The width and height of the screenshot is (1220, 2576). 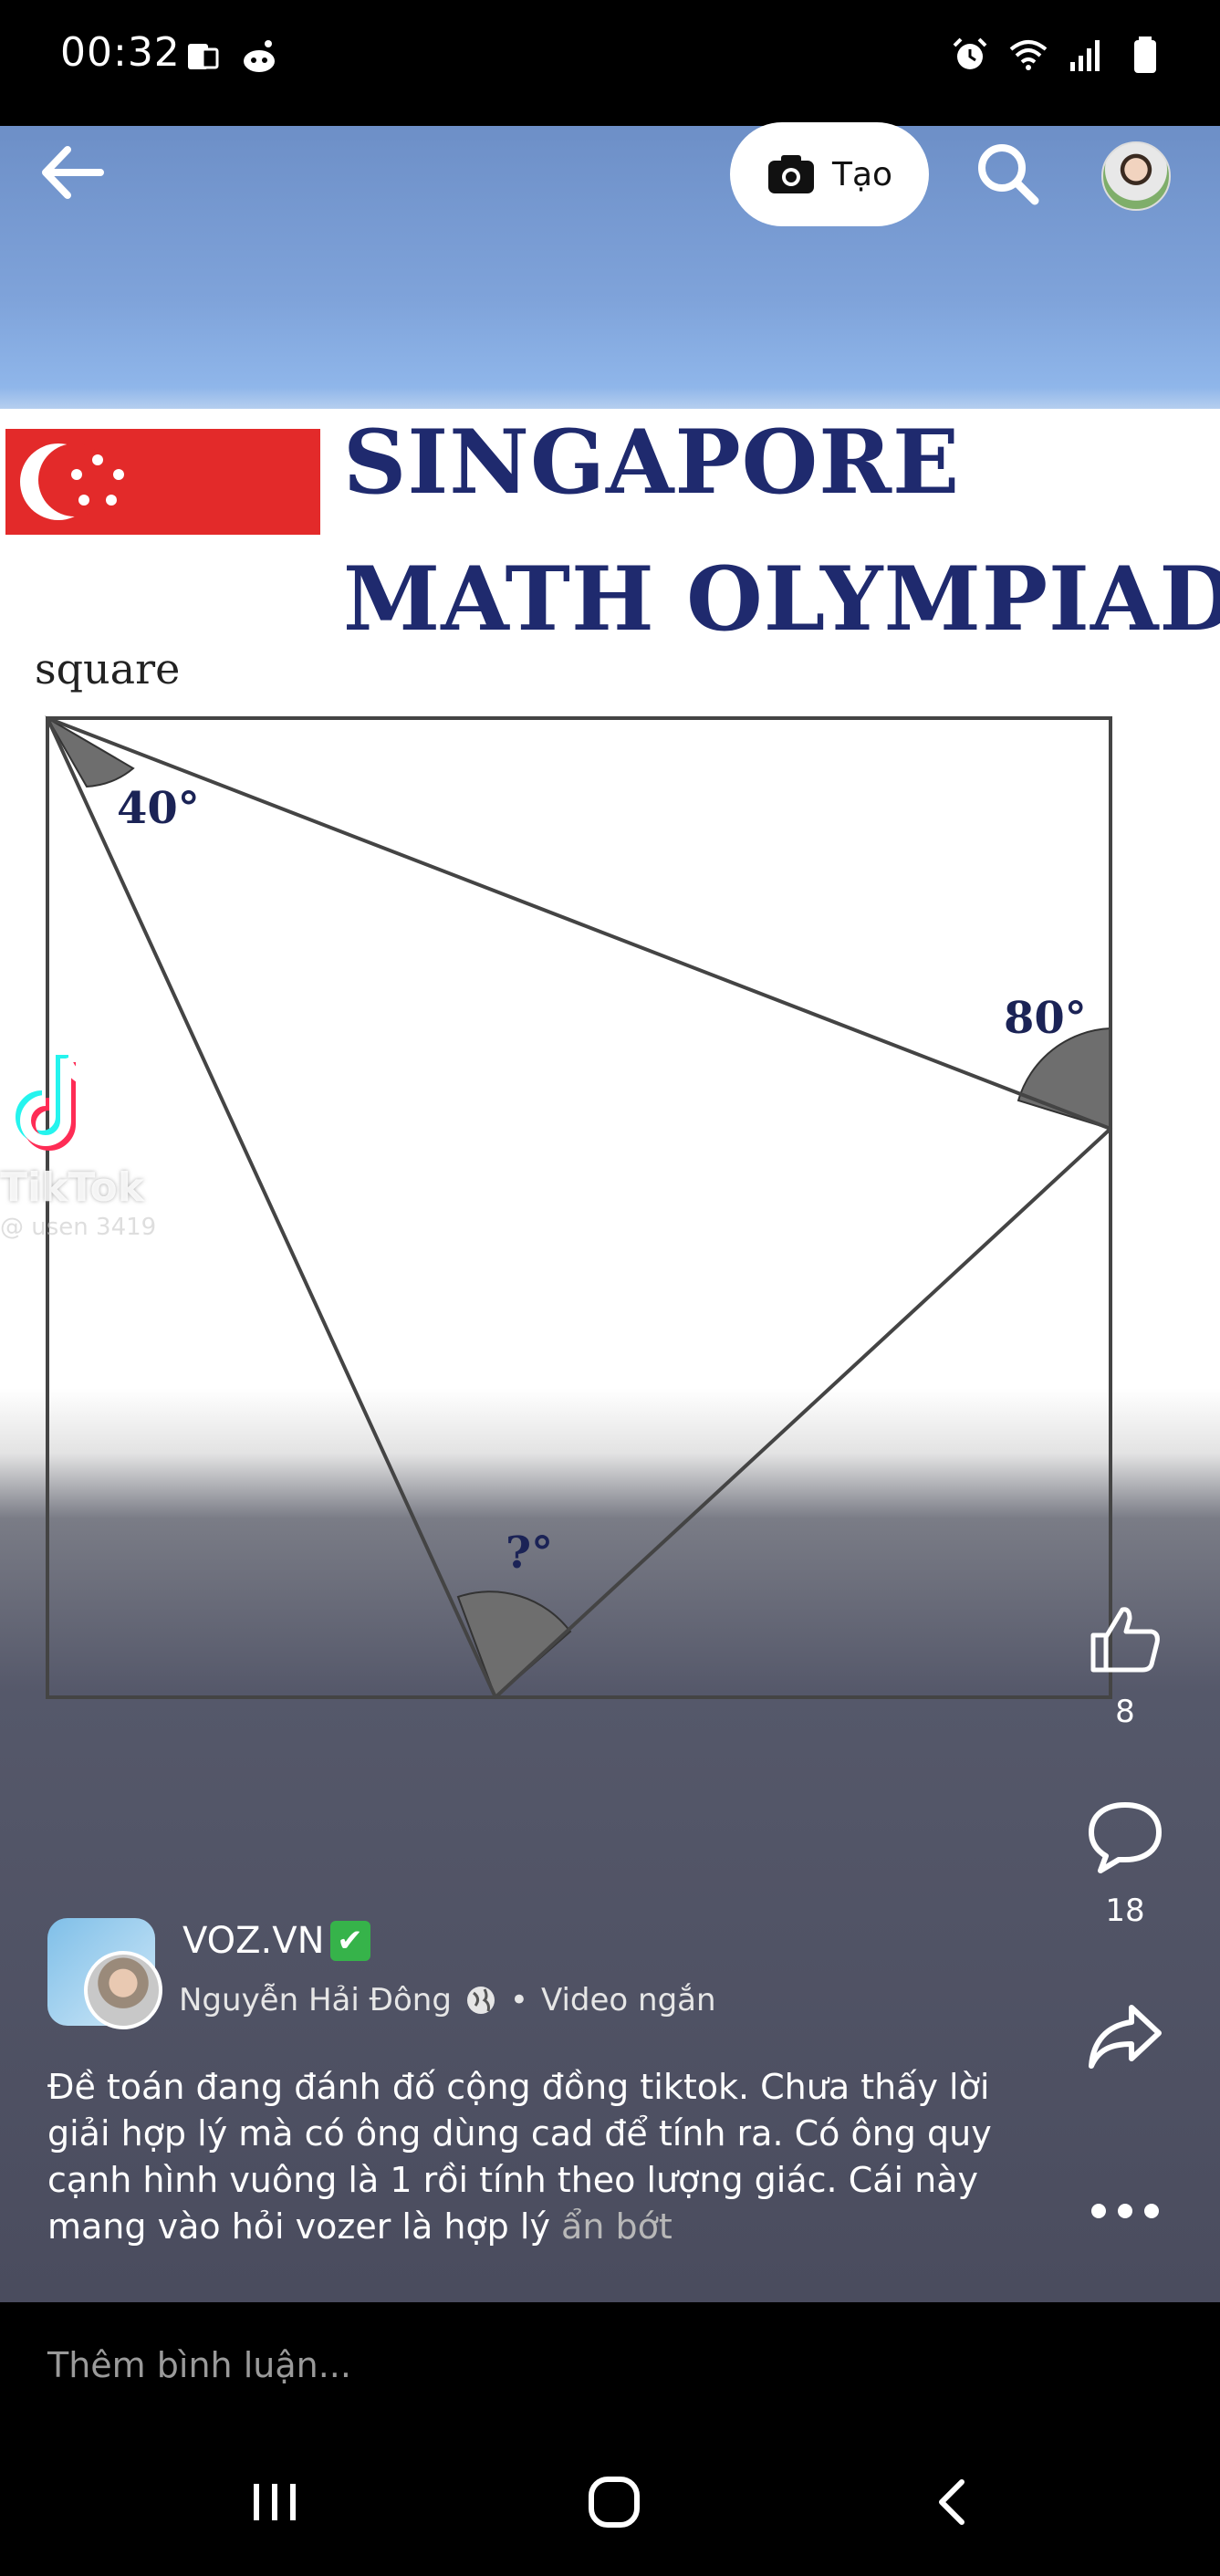 What do you see at coordinates (72, 172) in the screenshot?
I see `arrow-left-icon` at bounding box center [72, 172].